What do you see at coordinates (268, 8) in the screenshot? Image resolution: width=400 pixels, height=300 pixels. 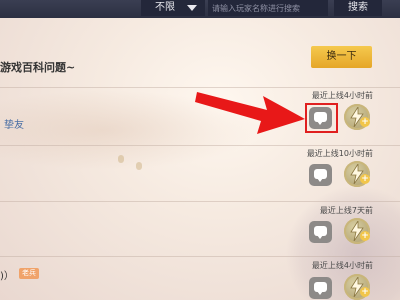 I see `search-input` at bounding box center [268, 8].